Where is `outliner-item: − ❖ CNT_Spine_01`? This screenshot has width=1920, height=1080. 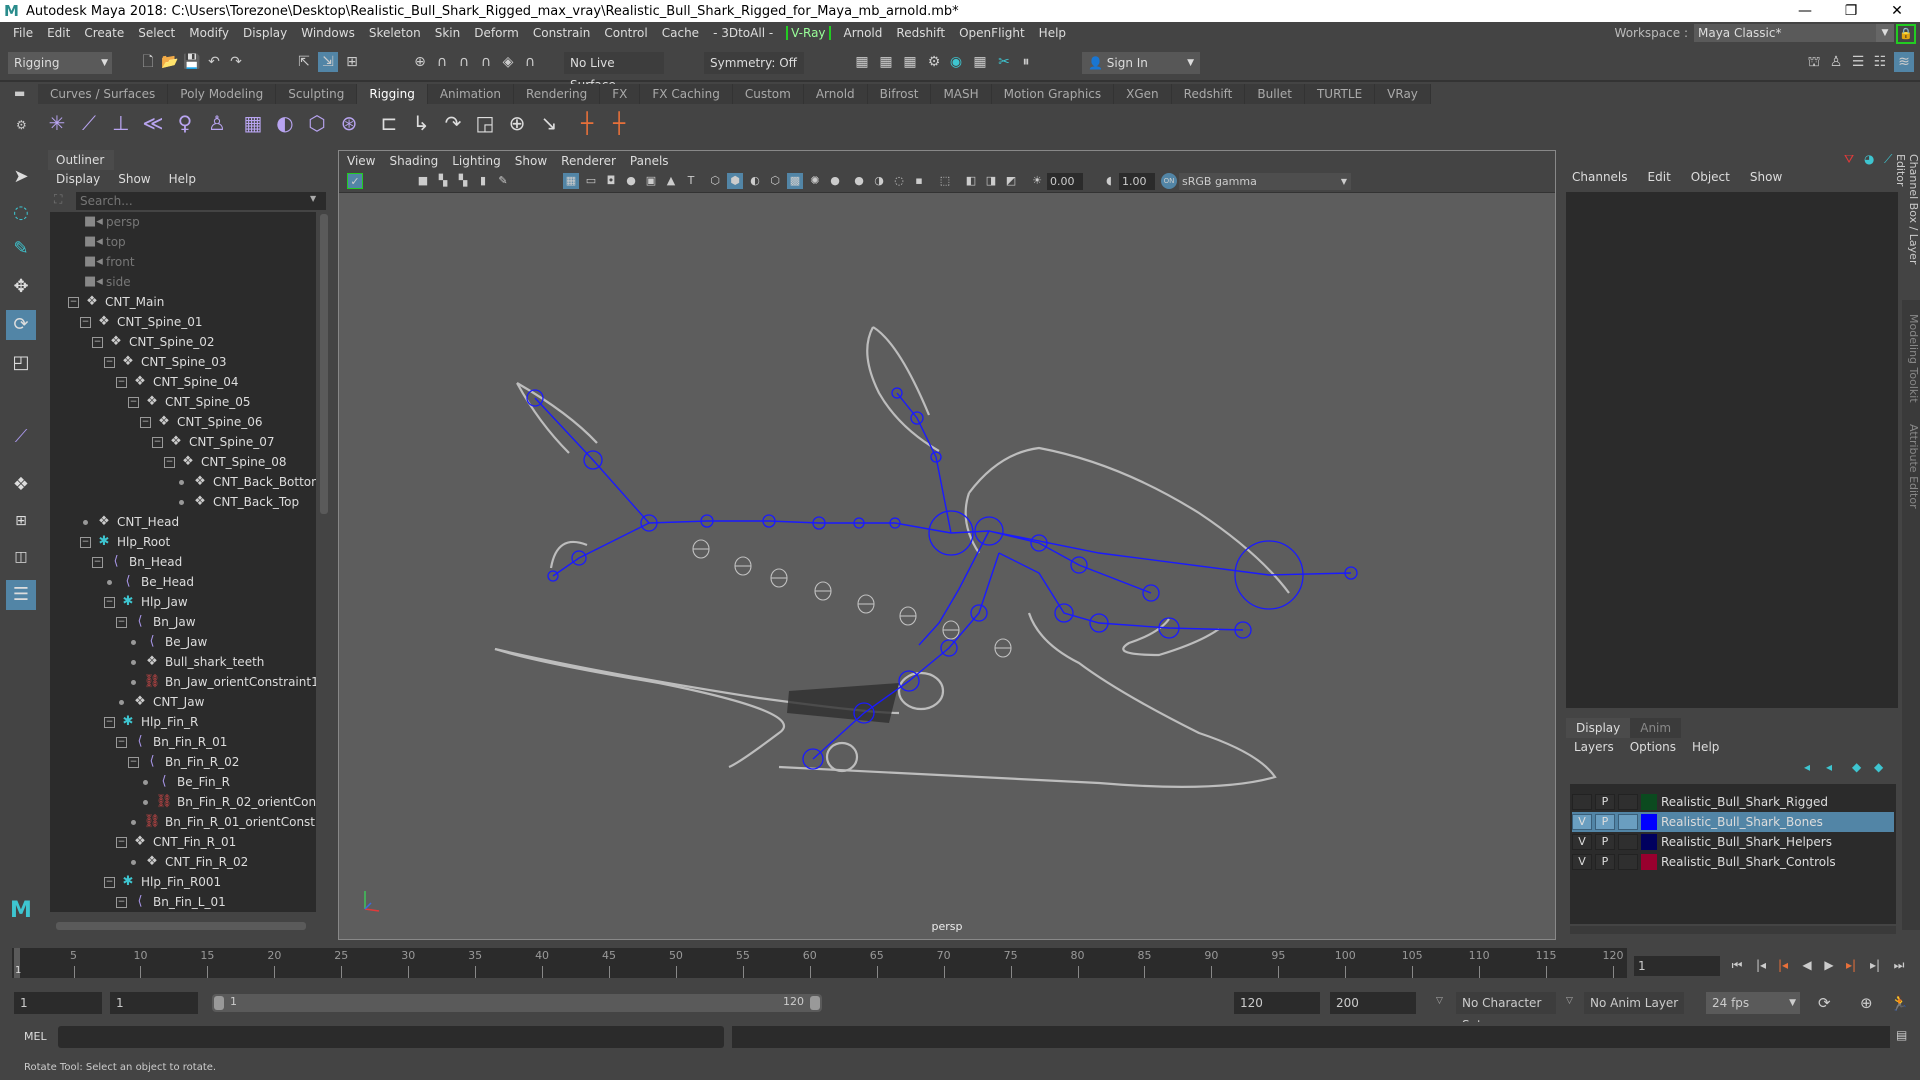
outliner-item: − ❖ CNT_Spine_01 is located at coordinates (141, 322).